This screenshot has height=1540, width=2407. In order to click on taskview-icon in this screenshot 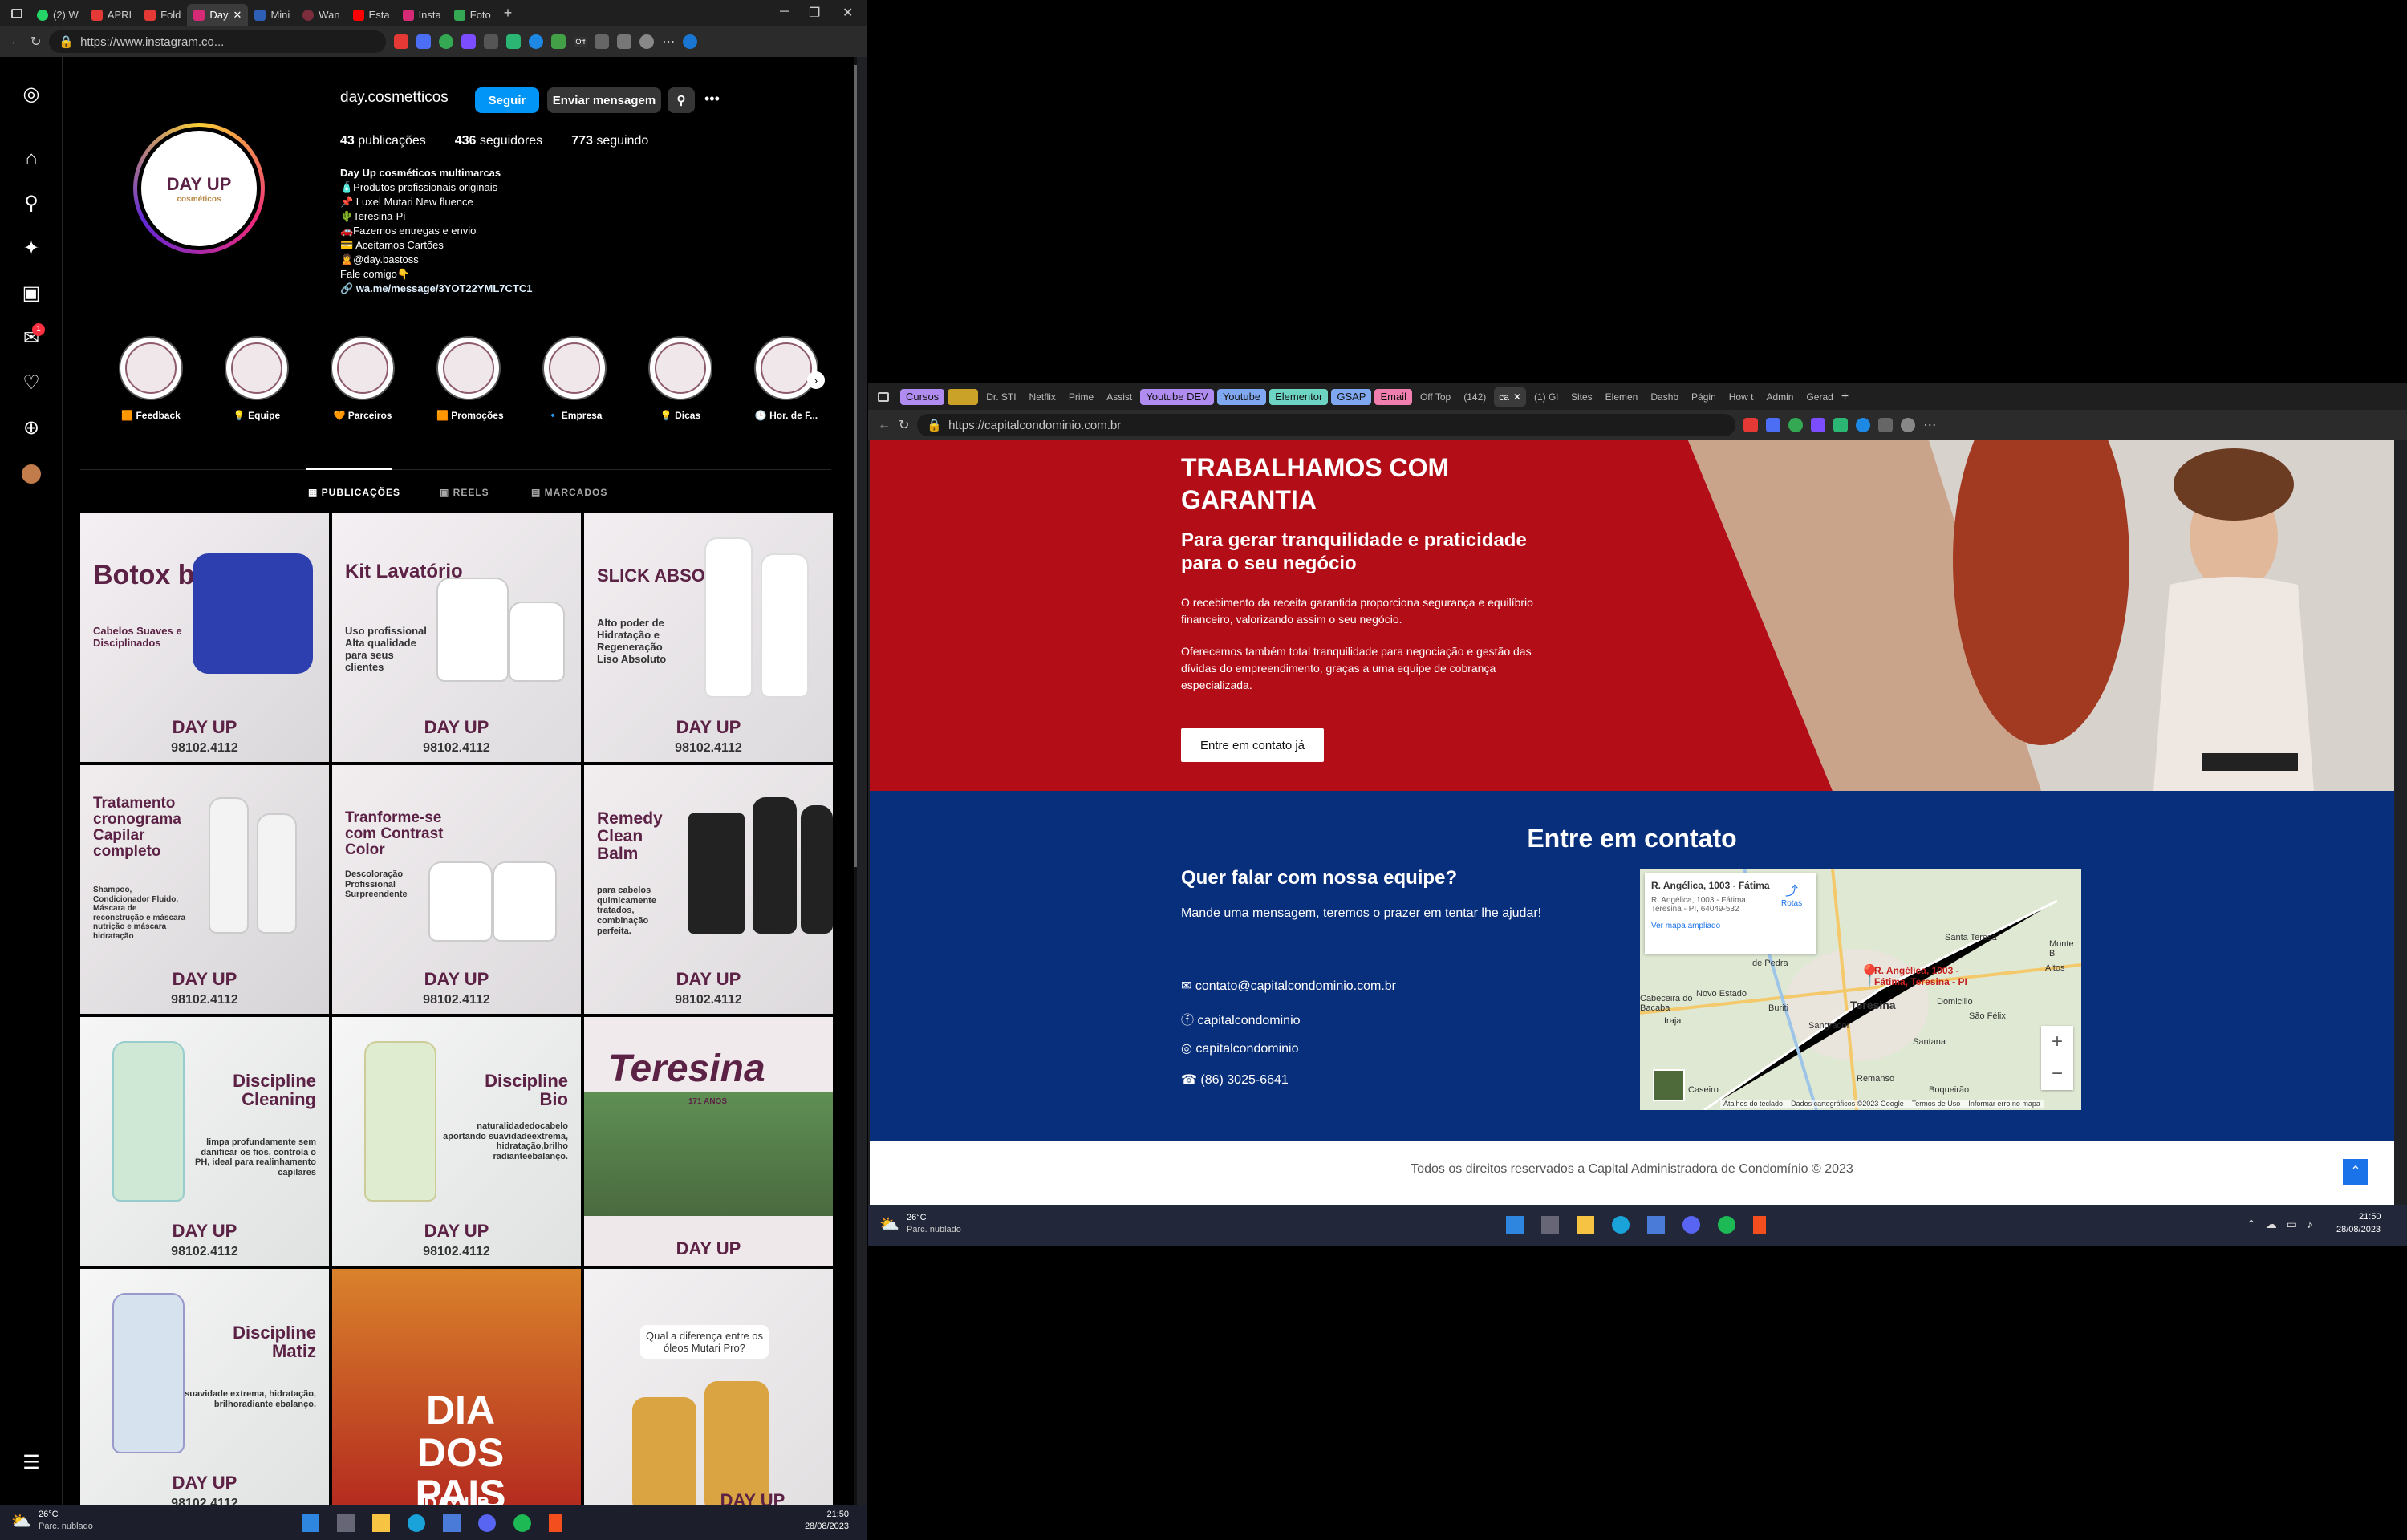, I will do `click(346, 1523)`.